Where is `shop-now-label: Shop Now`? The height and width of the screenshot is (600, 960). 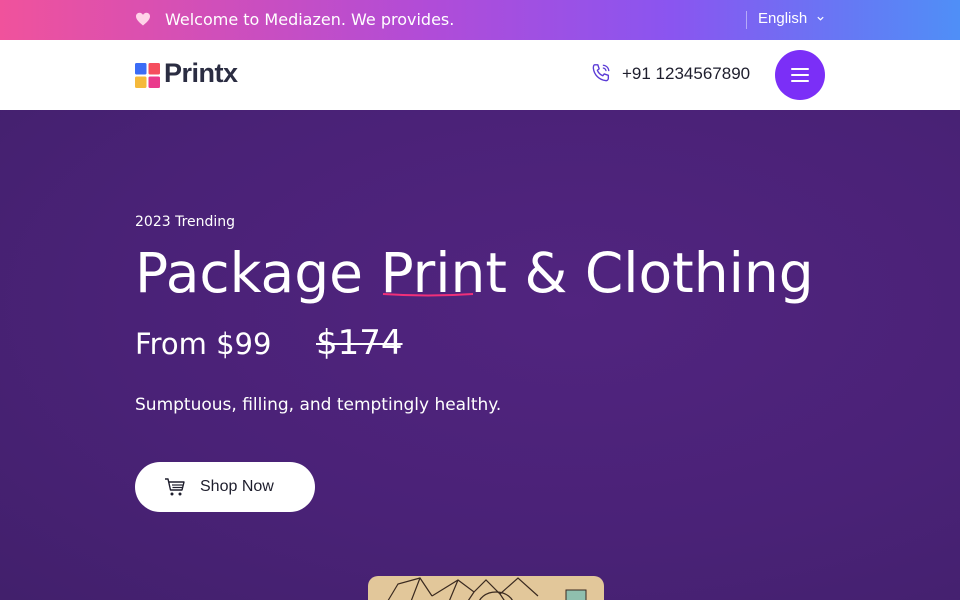
shop-now-label: Shop Now is located at coordinates (237, 486).